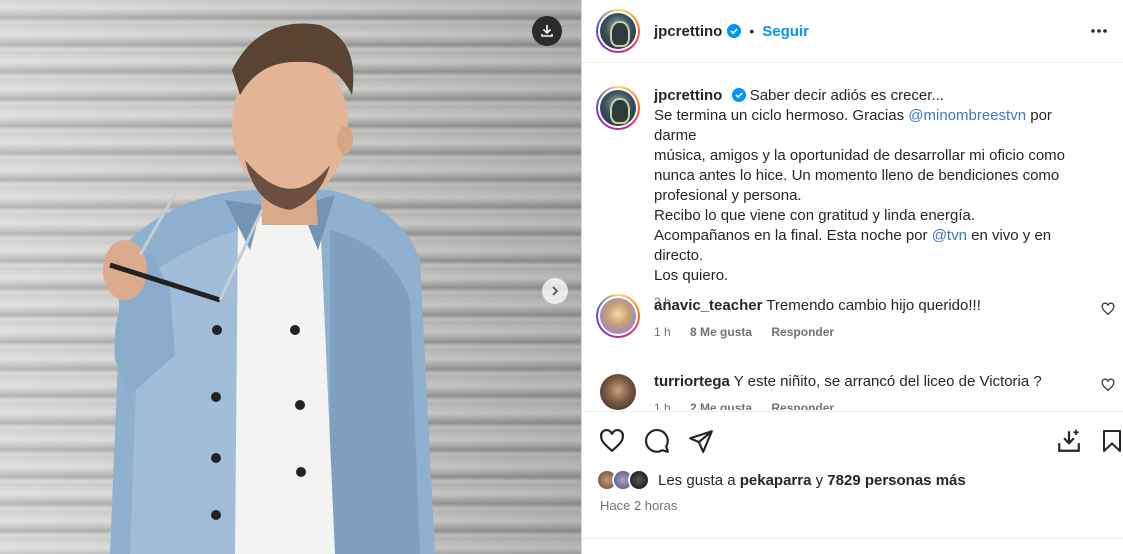 The height and width of the screenshot is (554, 1123). I want to click on caption-line: Acompañanos en la final. Esta noche por, so click(793, 235).